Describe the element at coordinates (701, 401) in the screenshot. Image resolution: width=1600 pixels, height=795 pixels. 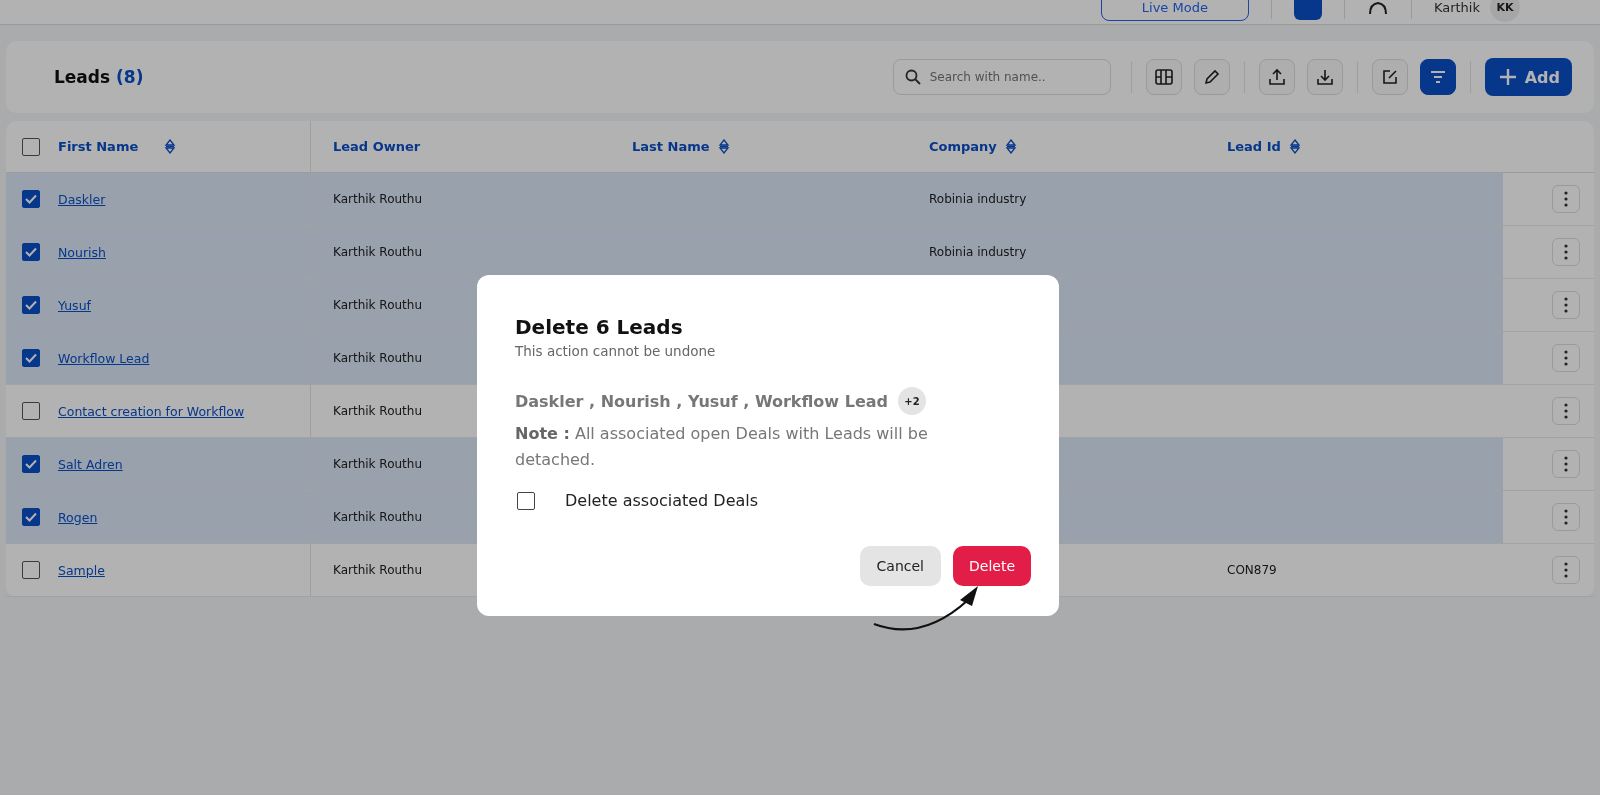
I see `lead-names: Daskler , Nourish , Yusuf , Workflow Lead` at that location.